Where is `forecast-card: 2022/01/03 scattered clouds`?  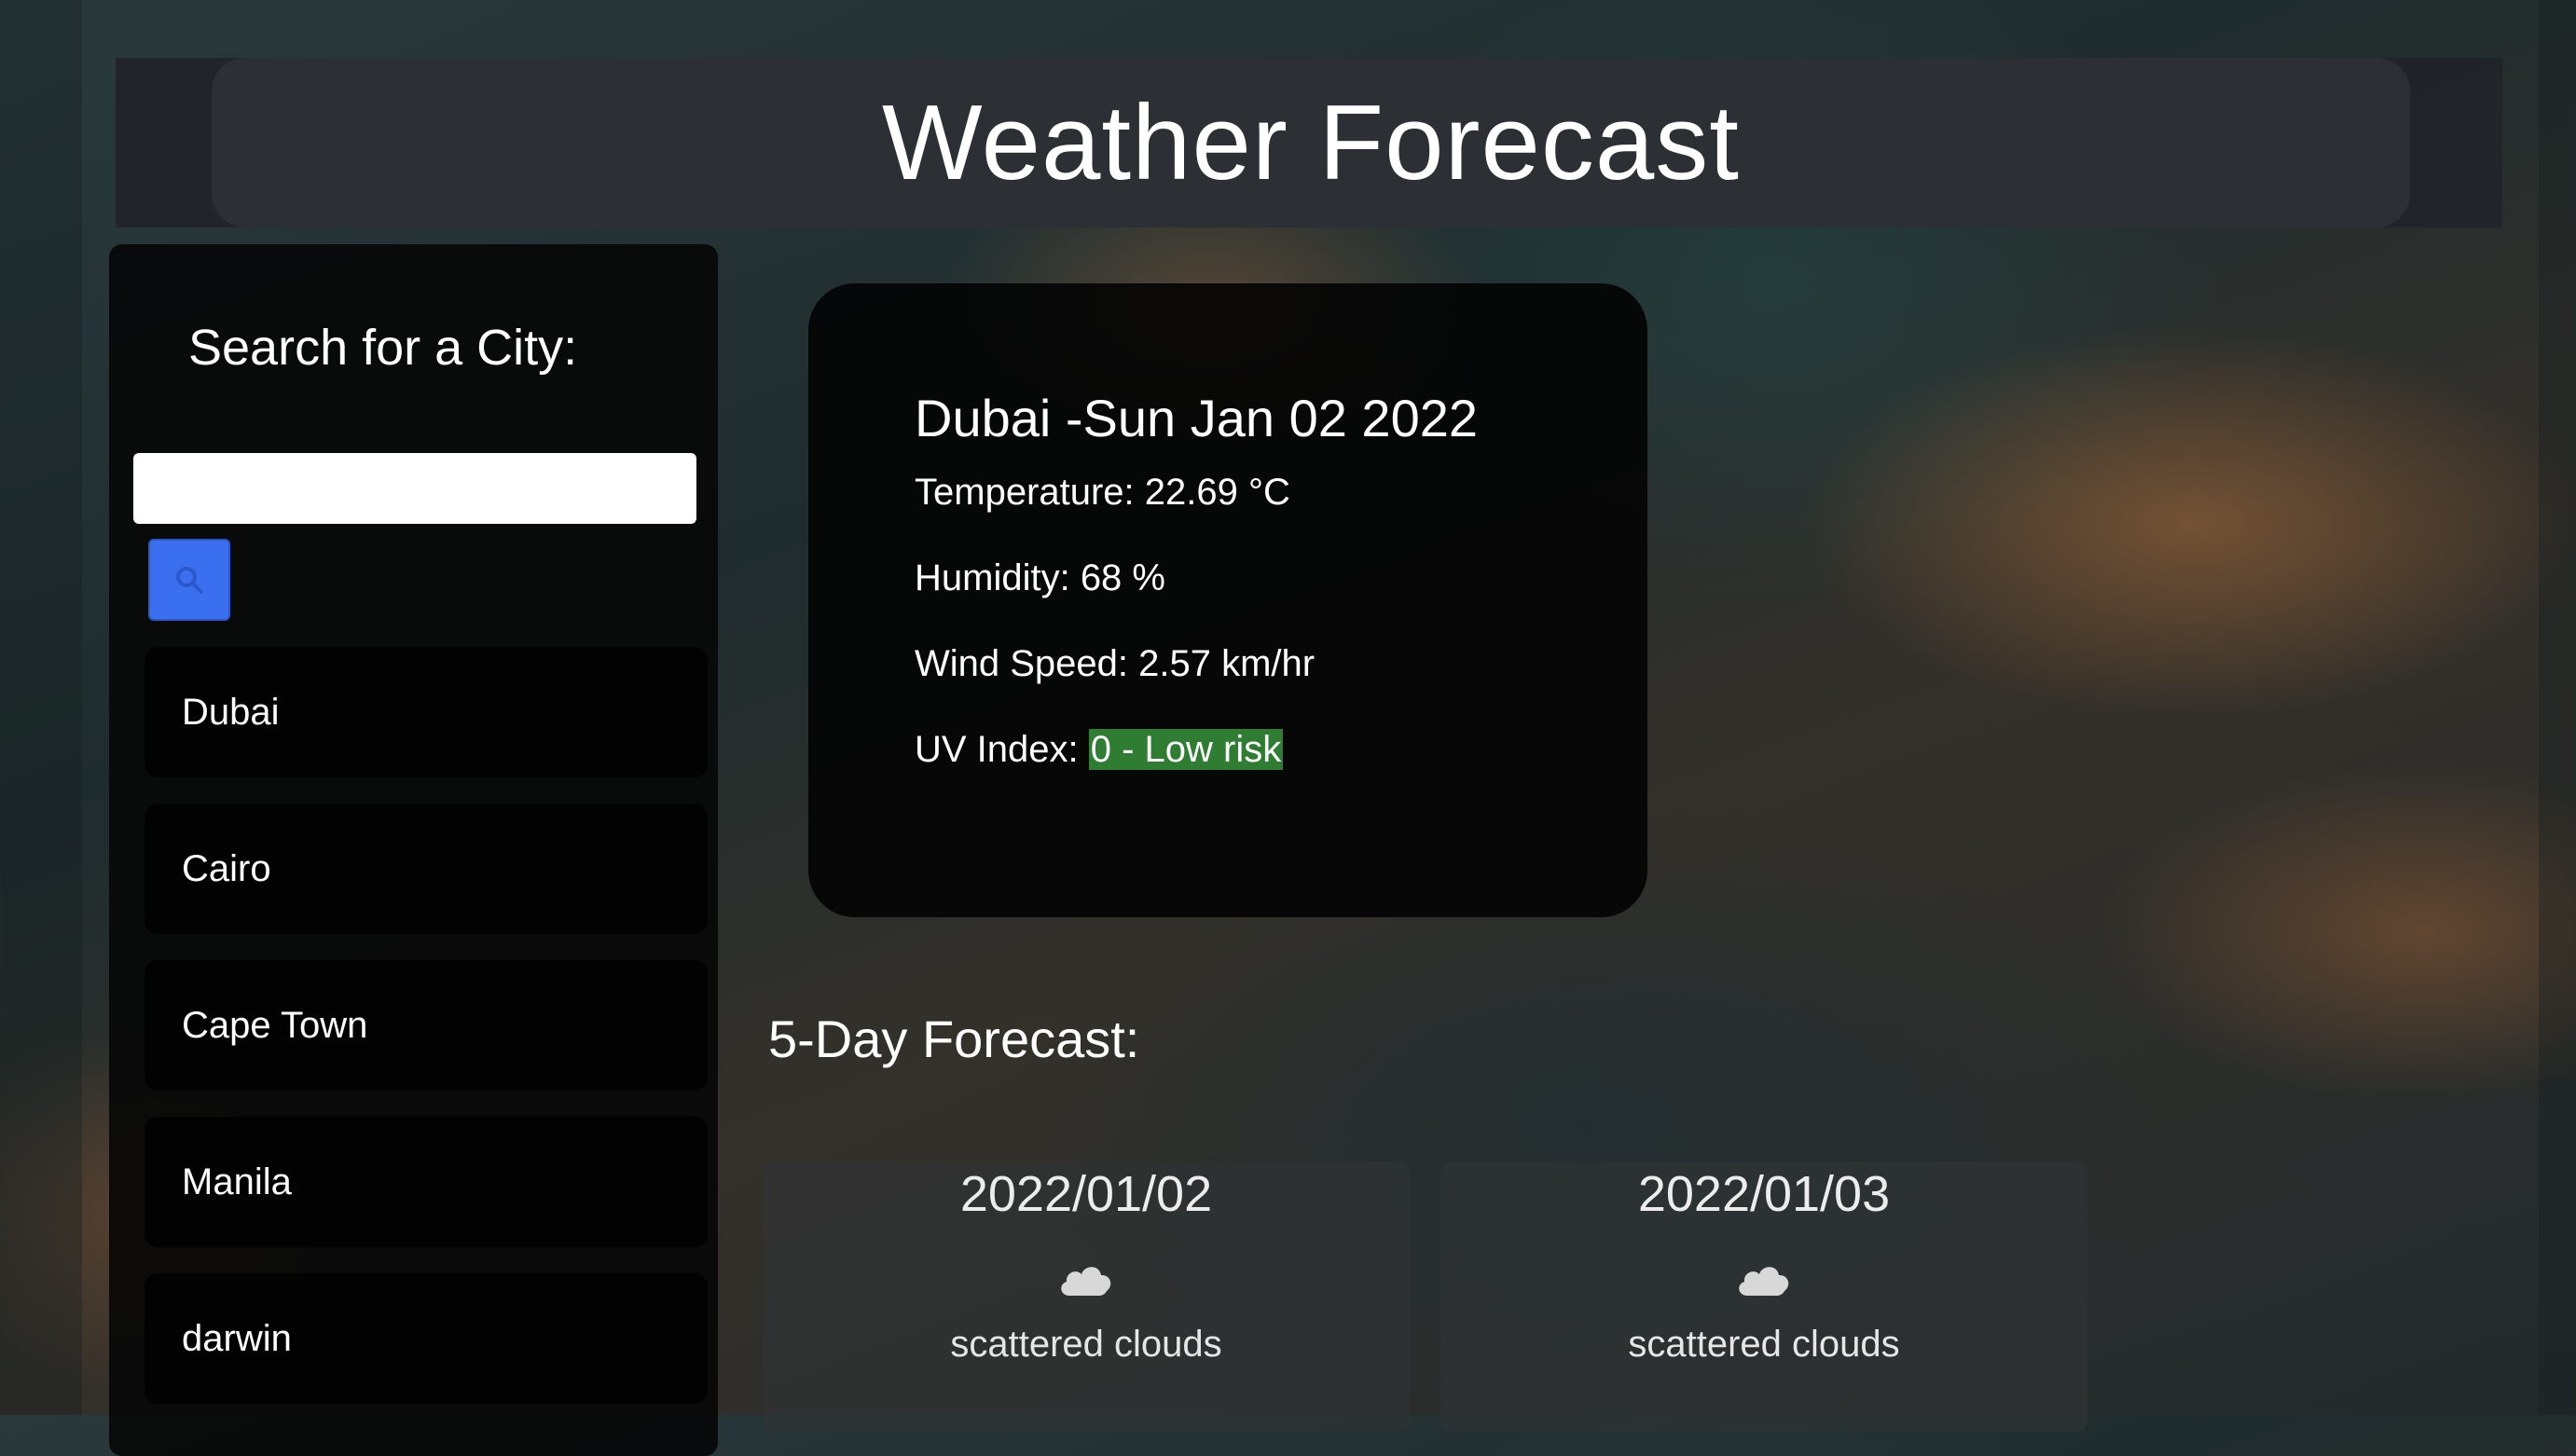
forecast-card: 2022/01/03 scattered clouds is located at coordinates (1763, 1296).